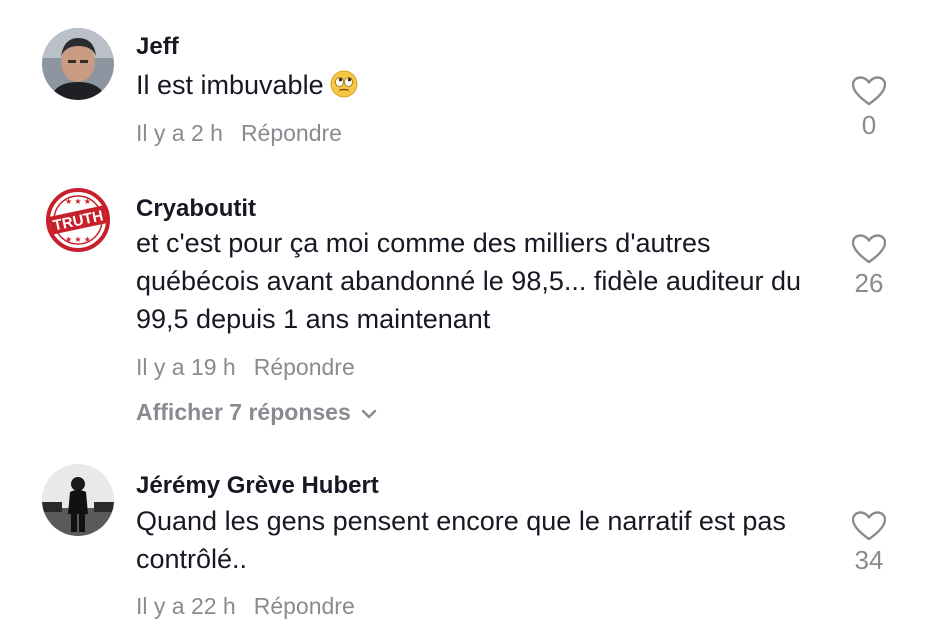 Image resolution: width=944 pixels, height=640 pixels. Describe the element at coordinates (869, 266) in the screenshot. I see `like-button: 26` at that location.